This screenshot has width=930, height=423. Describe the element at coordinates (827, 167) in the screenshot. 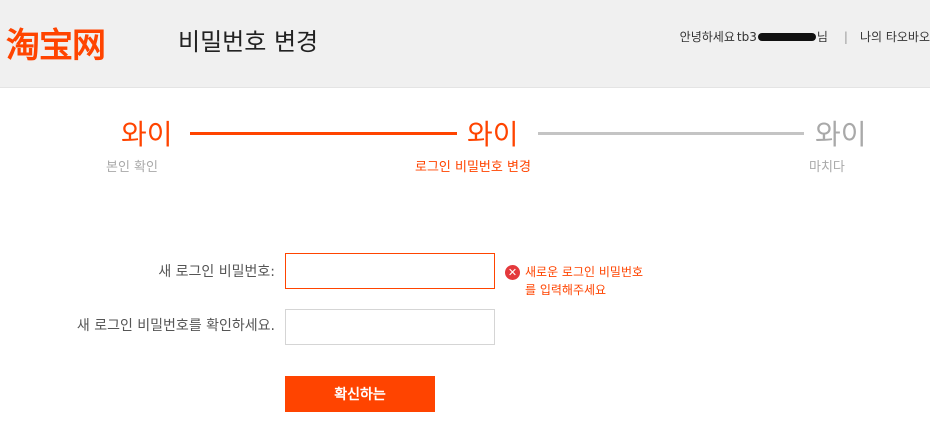

I see `step-3-sub: 마치다` at that location.